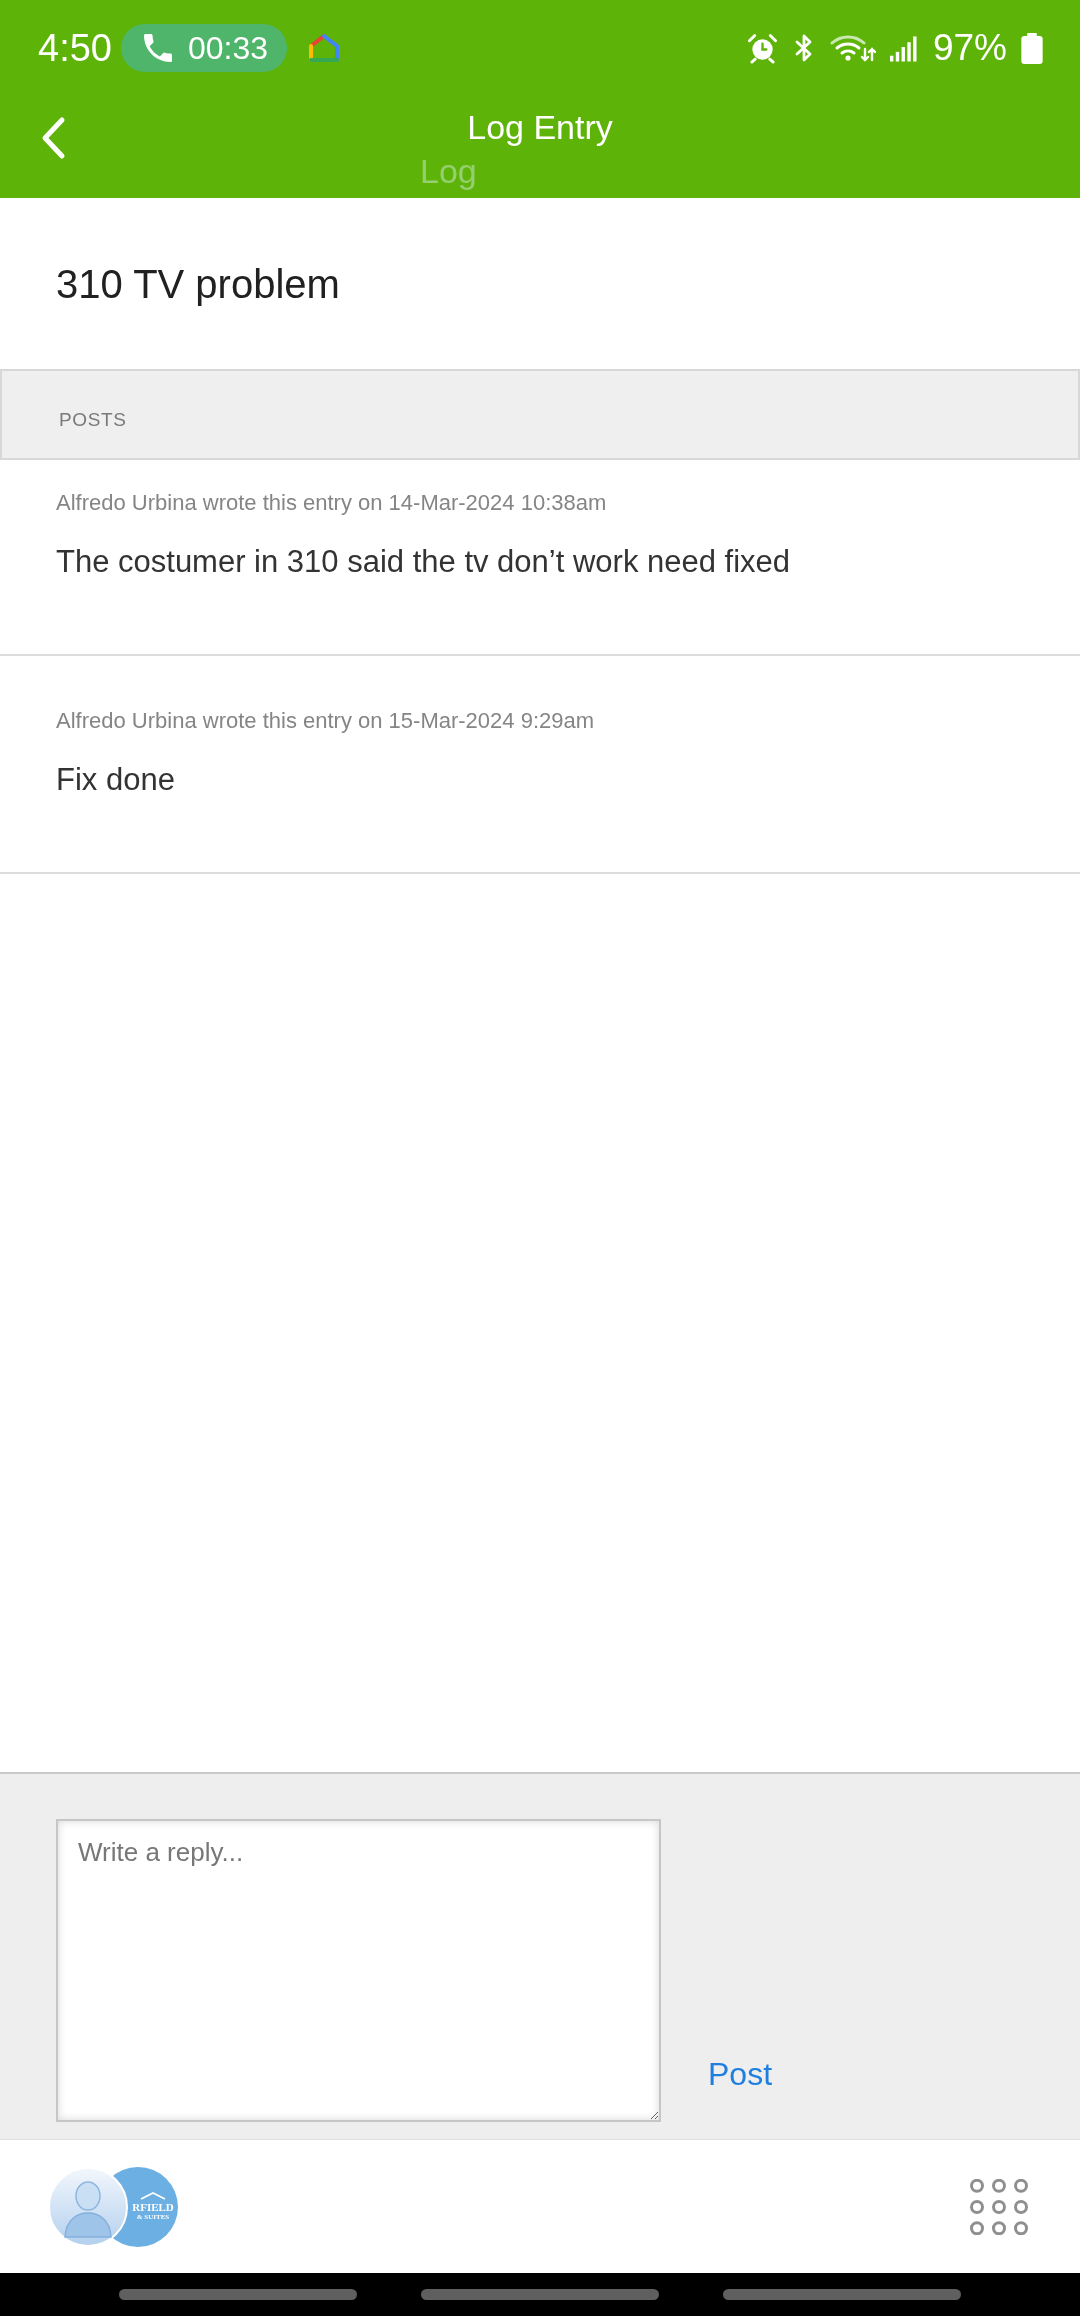  I want to click on post-meta: Alfredo Urbina wrote this entry on 14-Mar-2024 10:38am, so click(331, 503).